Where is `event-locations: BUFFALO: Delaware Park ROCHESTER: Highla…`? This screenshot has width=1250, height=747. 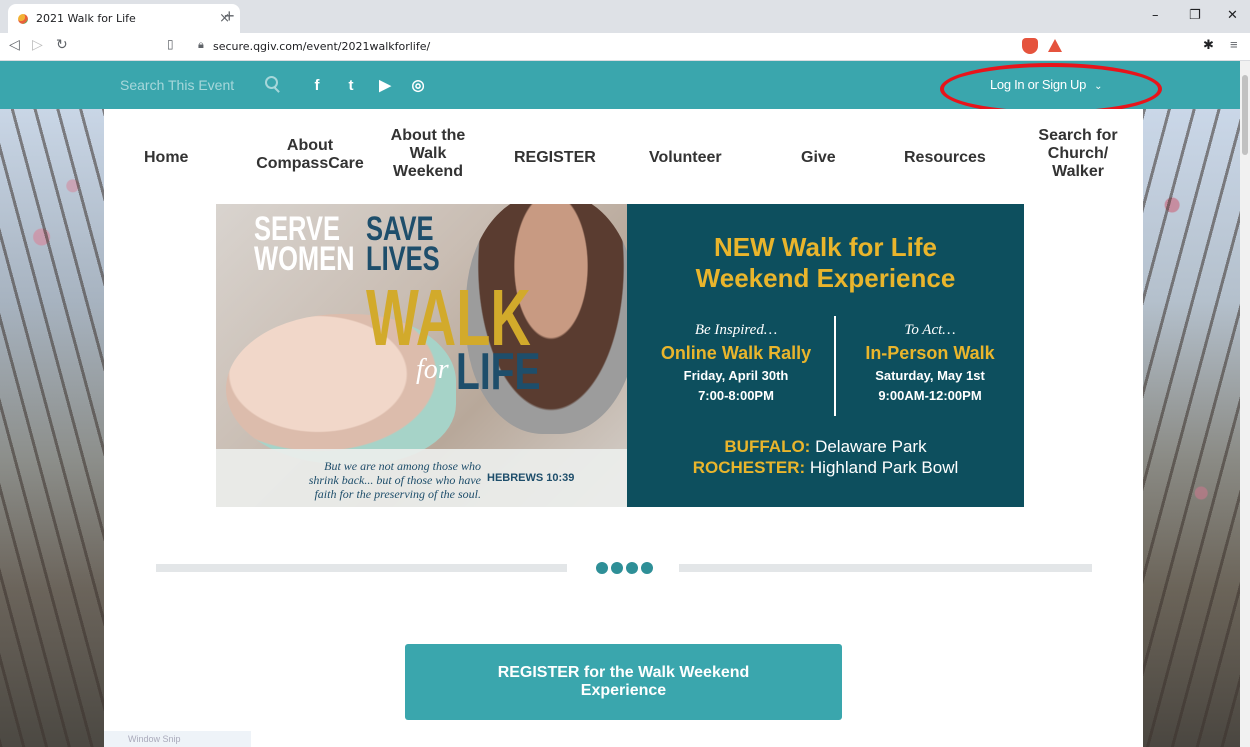 event-locations: BUFFALO: Delaware Park ROCHESTER: Highla… is located at coordinates (825, 457).